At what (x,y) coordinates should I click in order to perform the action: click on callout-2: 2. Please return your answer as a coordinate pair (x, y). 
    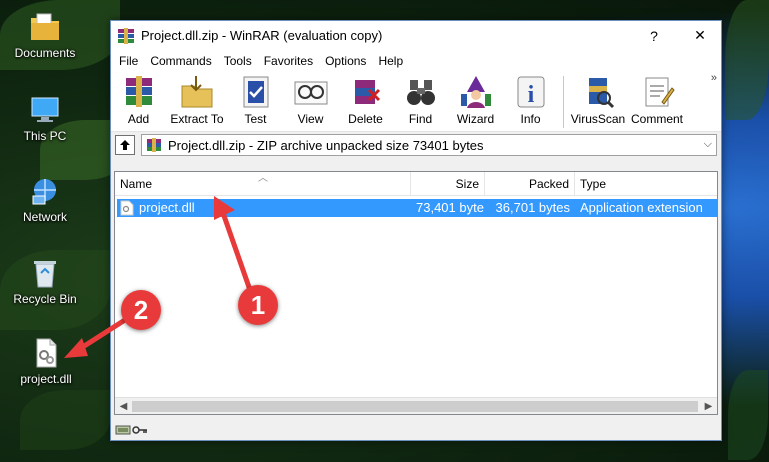
    Looking at the image, I should click on (141, 310).